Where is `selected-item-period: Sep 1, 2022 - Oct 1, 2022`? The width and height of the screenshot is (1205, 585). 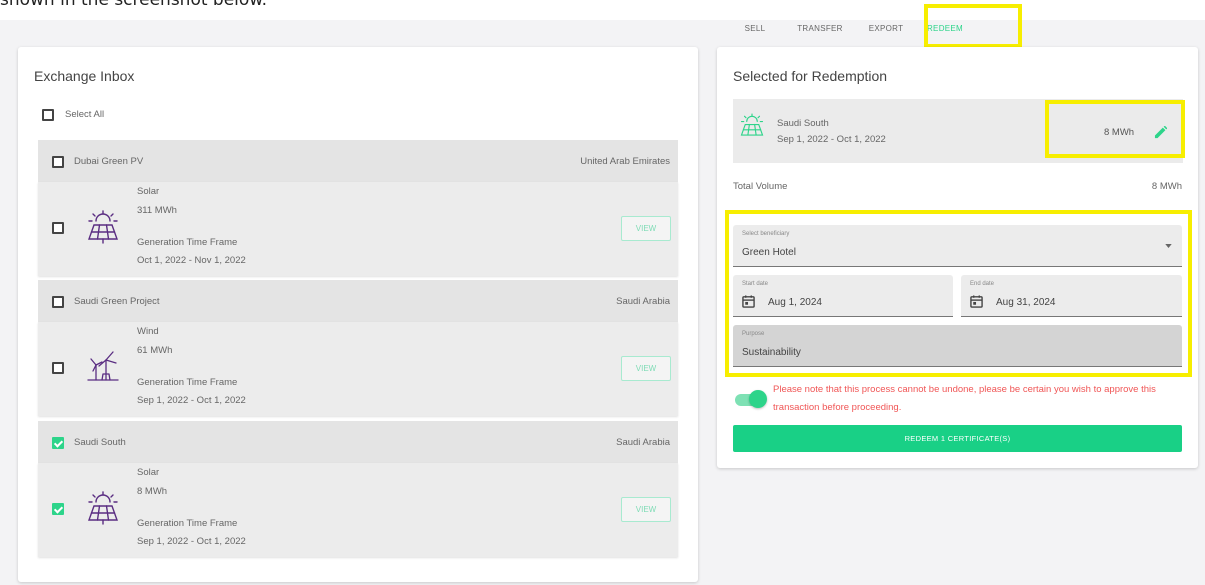 selected-item-period: Sep 1, 2022 - Oct 1, 2022 is located at coordinates (831, 139).